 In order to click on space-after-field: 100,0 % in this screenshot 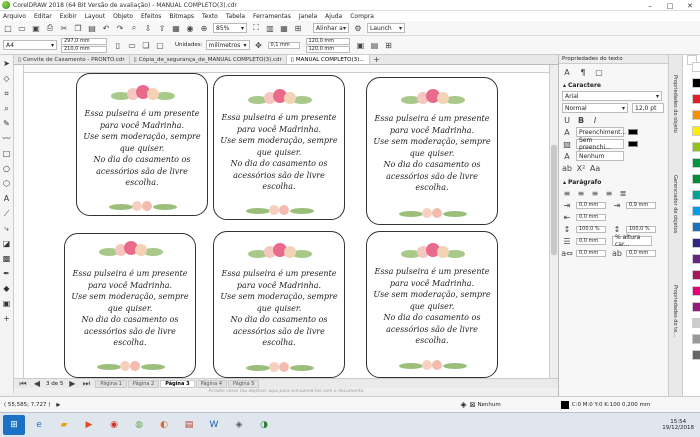, I will do `click(641, 229)`.